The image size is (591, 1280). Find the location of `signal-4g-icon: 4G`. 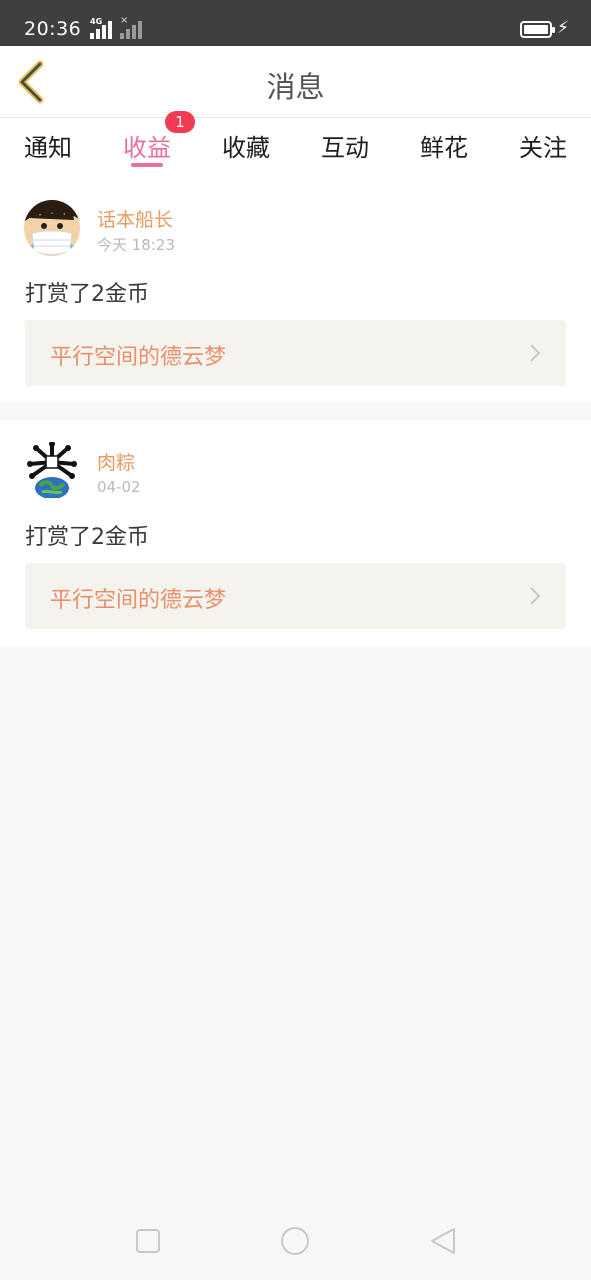

signal-4g-icon: 4G is located at coordinates (105, 28).